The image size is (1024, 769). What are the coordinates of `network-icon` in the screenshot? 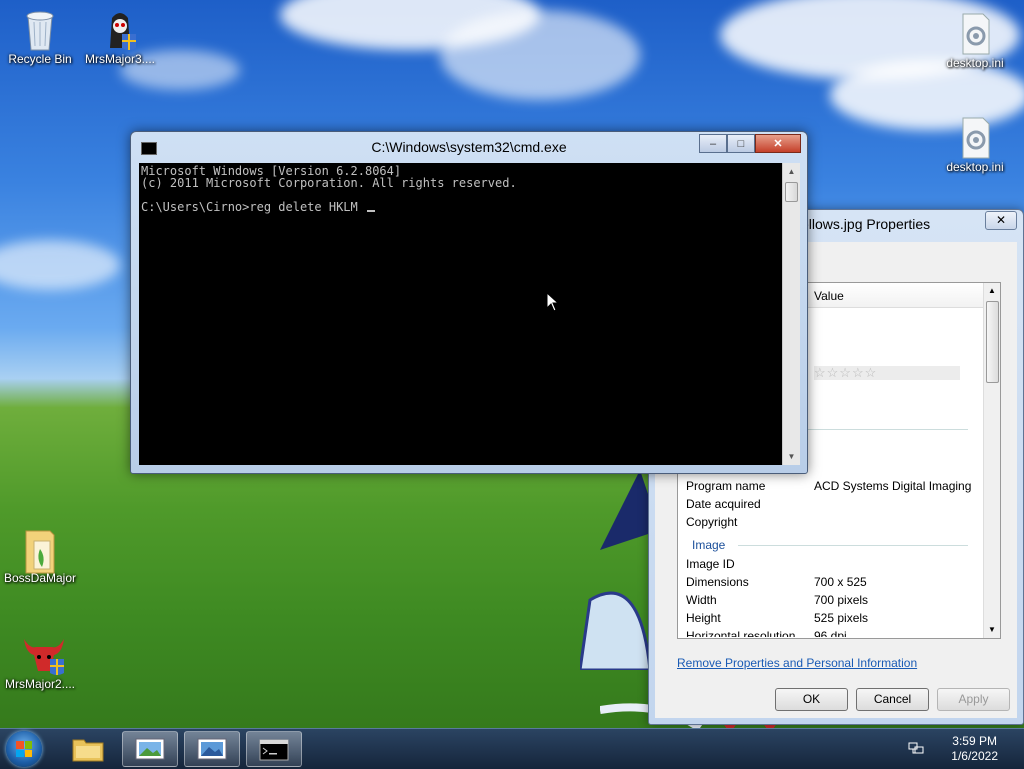 It's located at (916, 748).